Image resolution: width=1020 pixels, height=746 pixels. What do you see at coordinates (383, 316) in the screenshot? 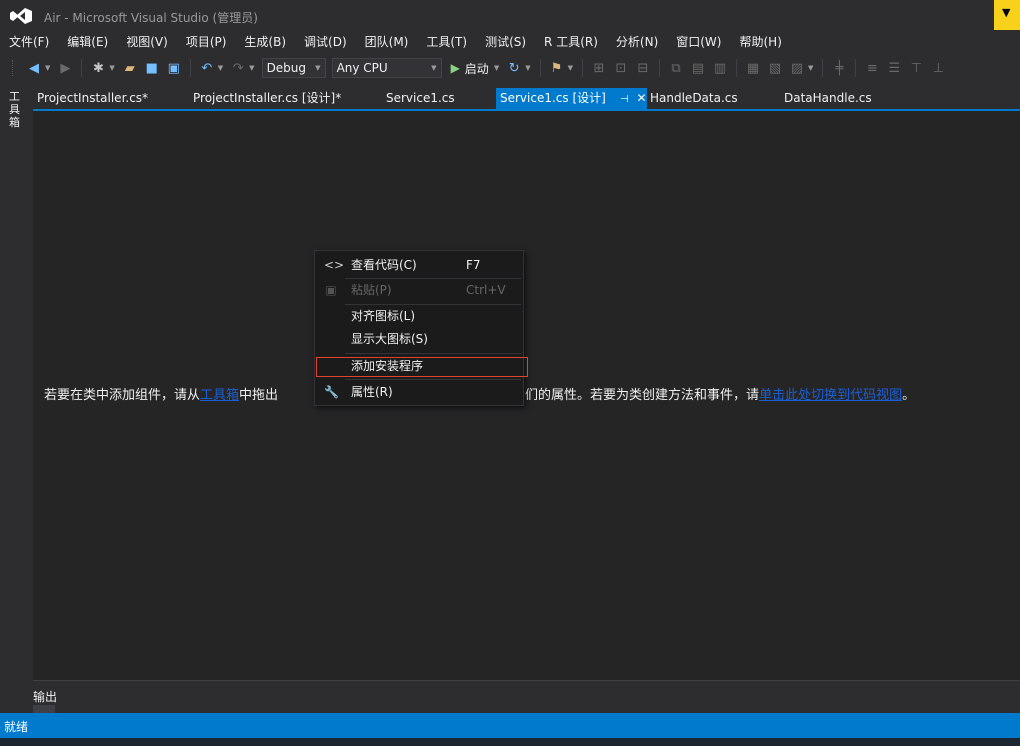
I see `menu-item-label: 对齐图标(L)` at bounding box center [383, 316].